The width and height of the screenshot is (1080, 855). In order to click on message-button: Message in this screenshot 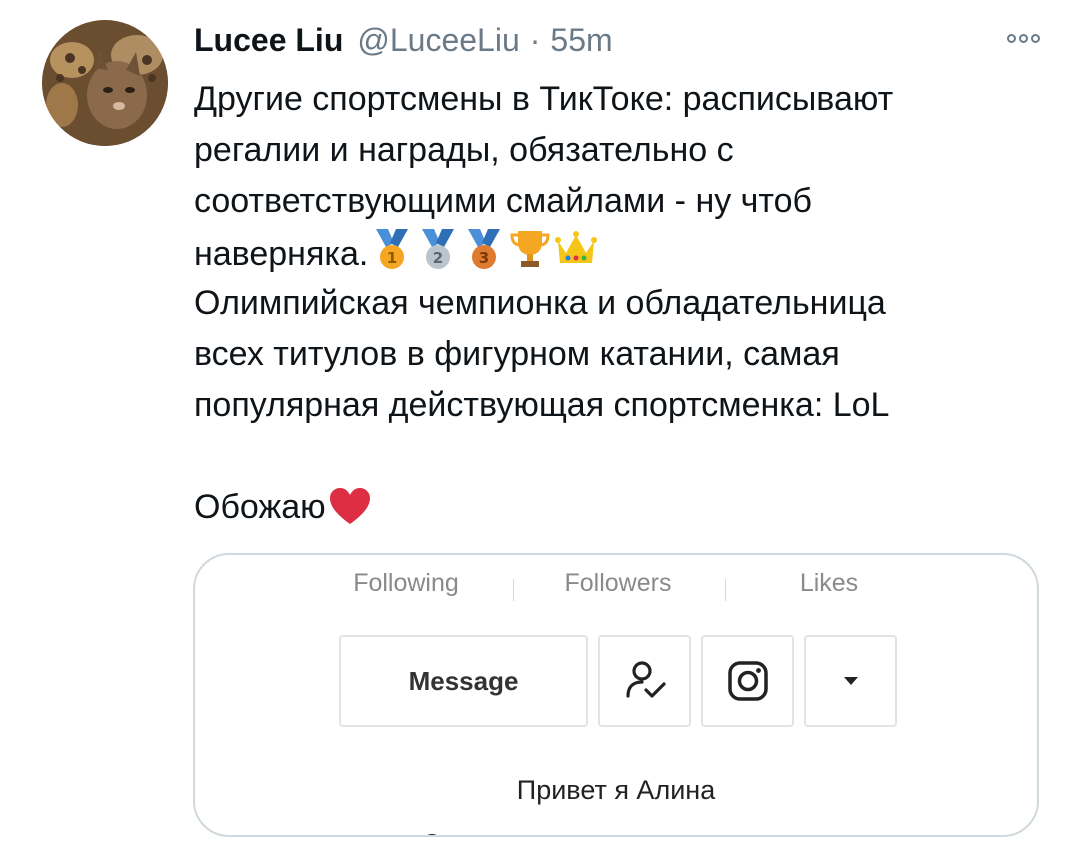, I will do `click(463, 681)`.